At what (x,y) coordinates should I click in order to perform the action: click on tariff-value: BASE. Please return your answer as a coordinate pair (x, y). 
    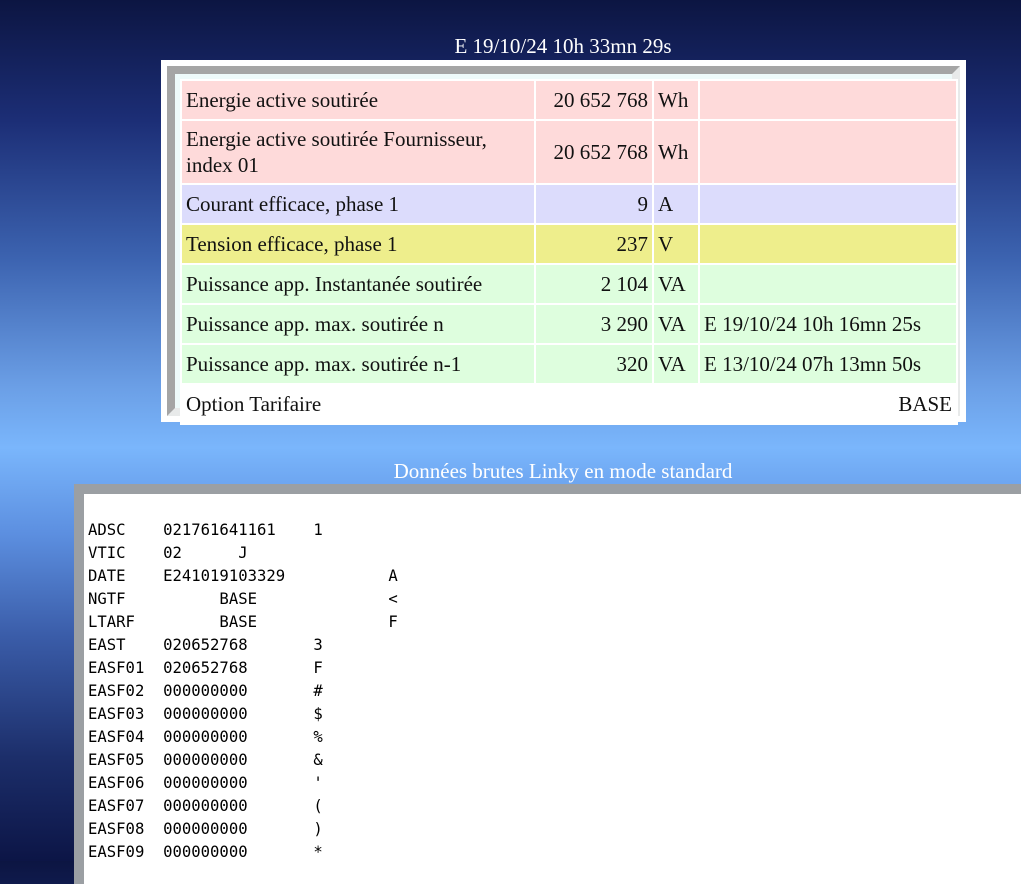
    Looking at the image, I should click on (746, 404).